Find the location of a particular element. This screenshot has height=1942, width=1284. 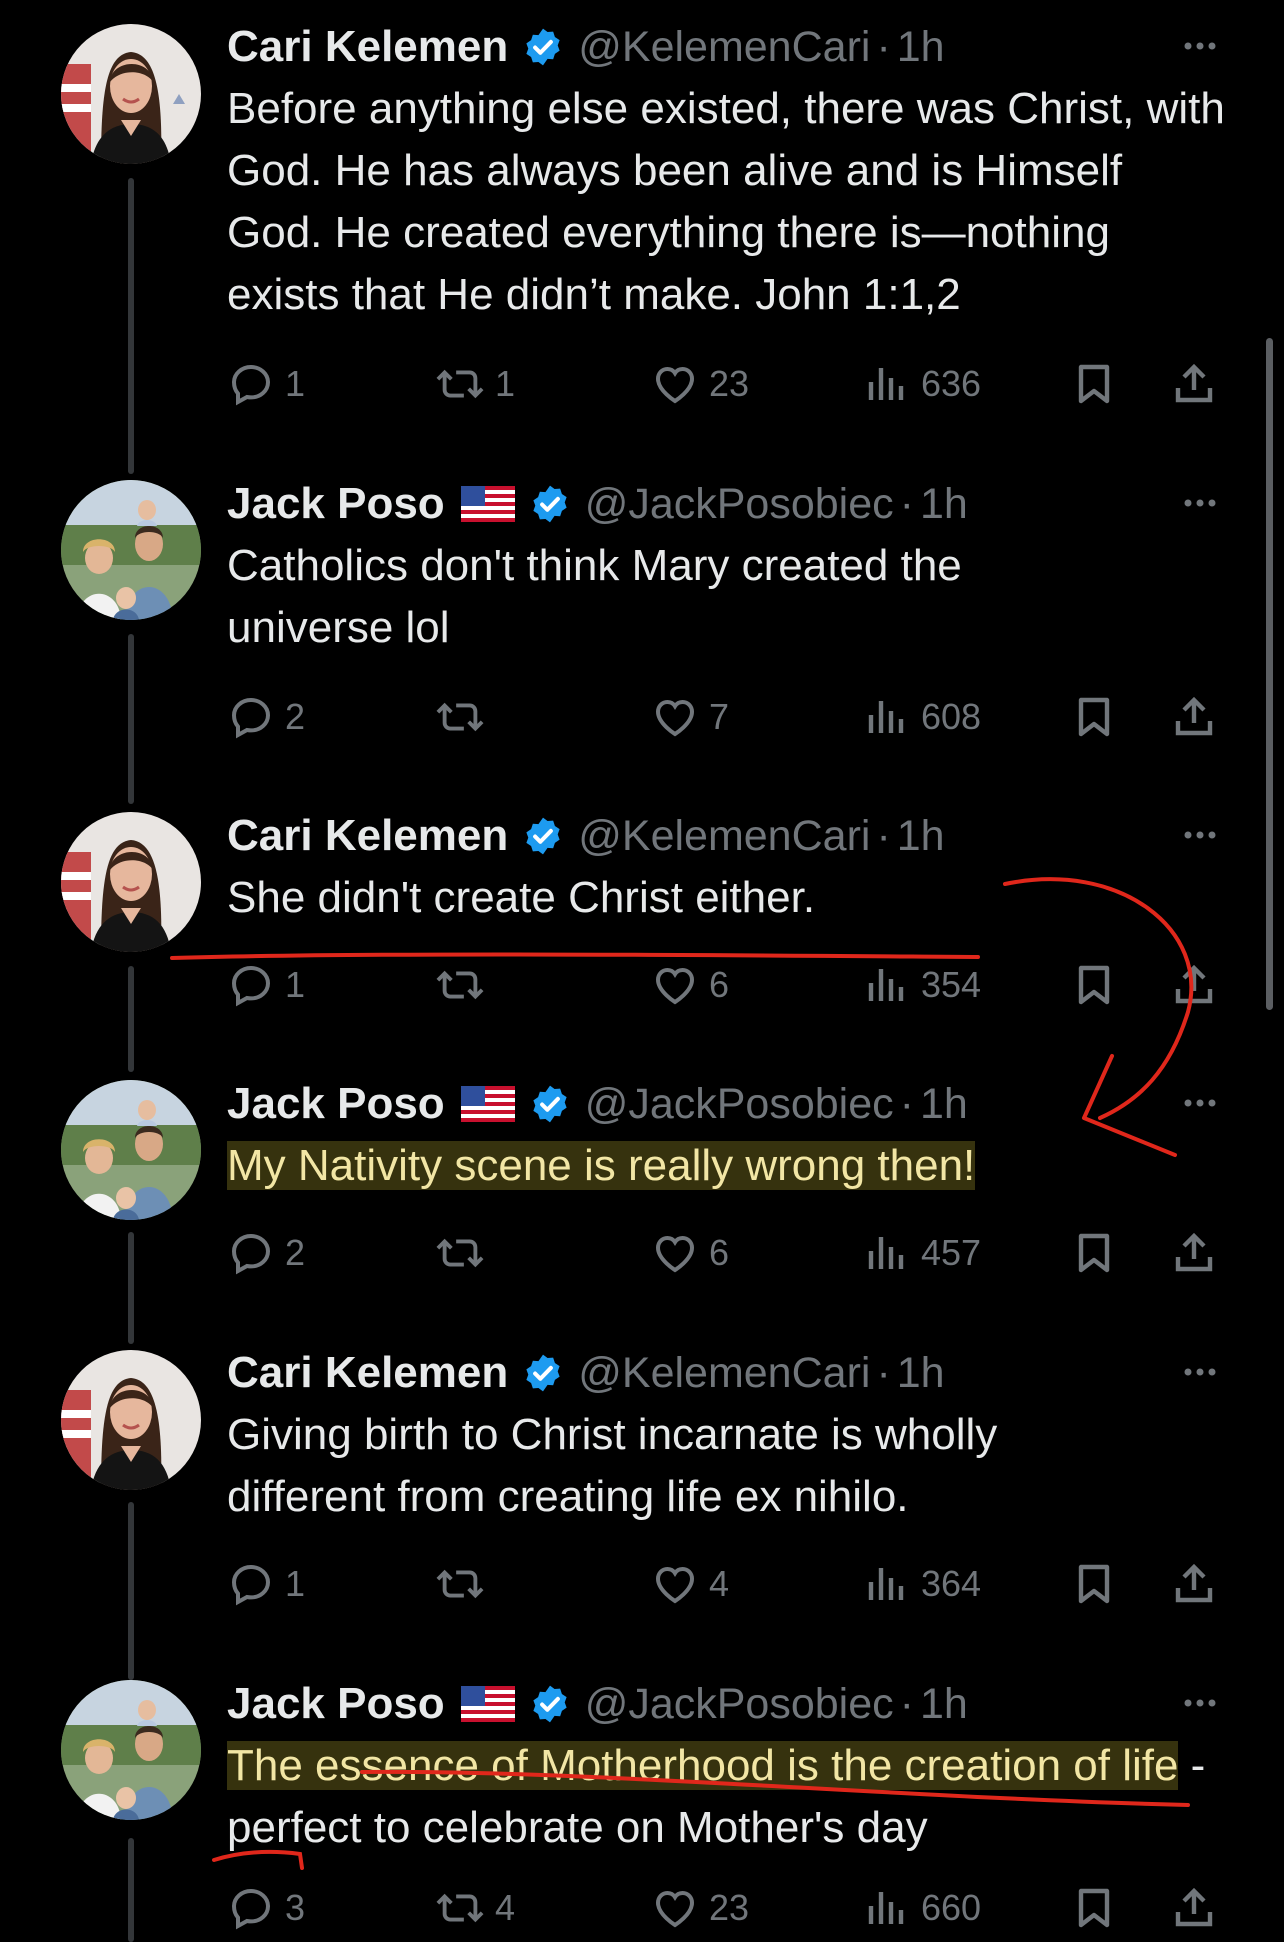

tweet-actions: 1 1 23 636 is located at coordinates (727, 384).